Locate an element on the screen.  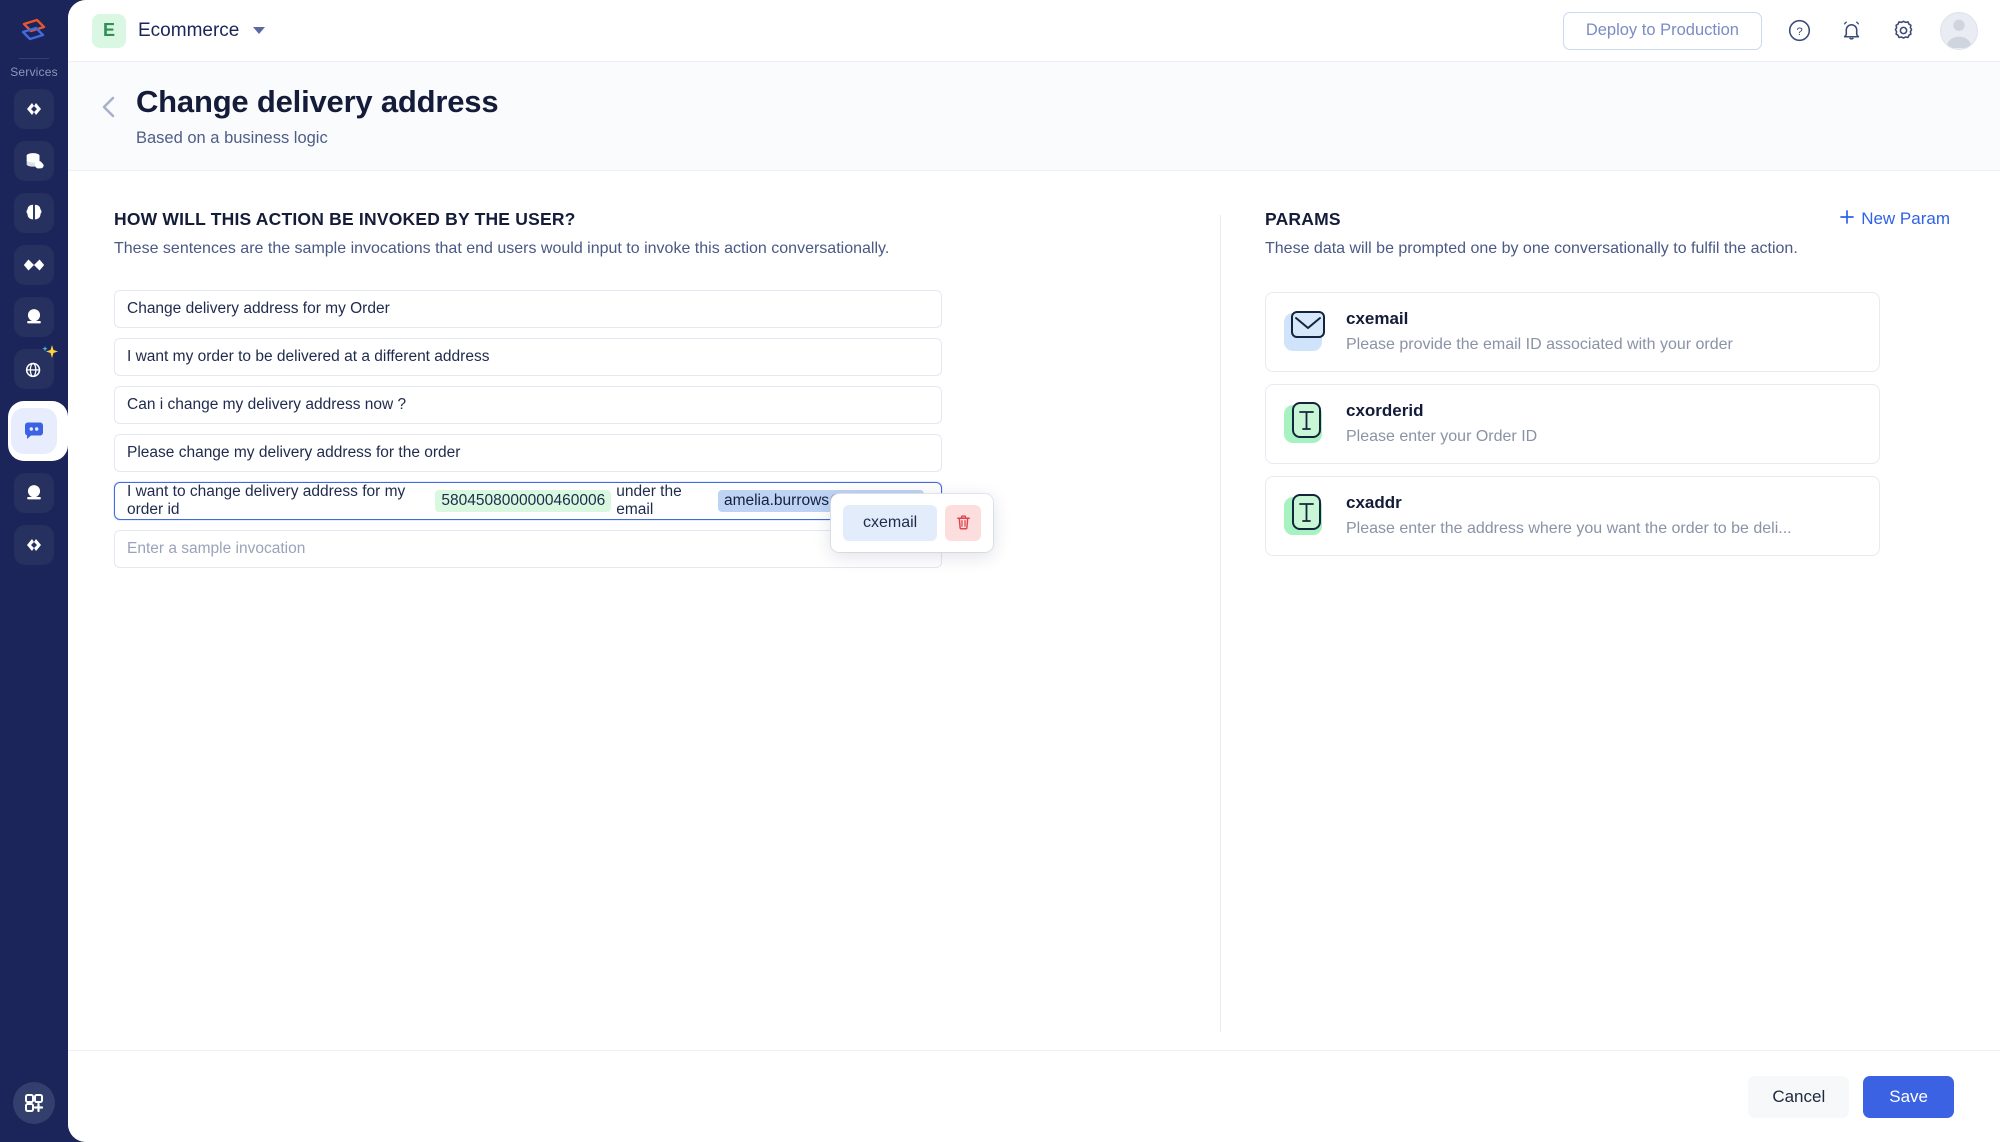
sidebar-item-service-datastore is located at coordinates (34, 161).